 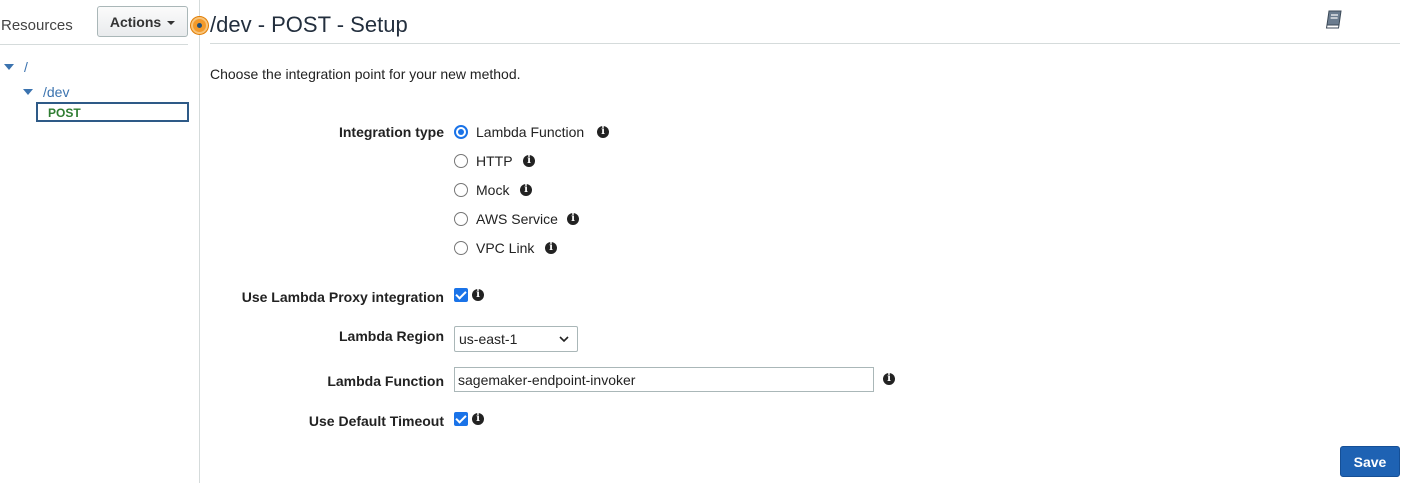 I want to click on page-title: /dev - POST - Setup, so click(x=309, y=24).